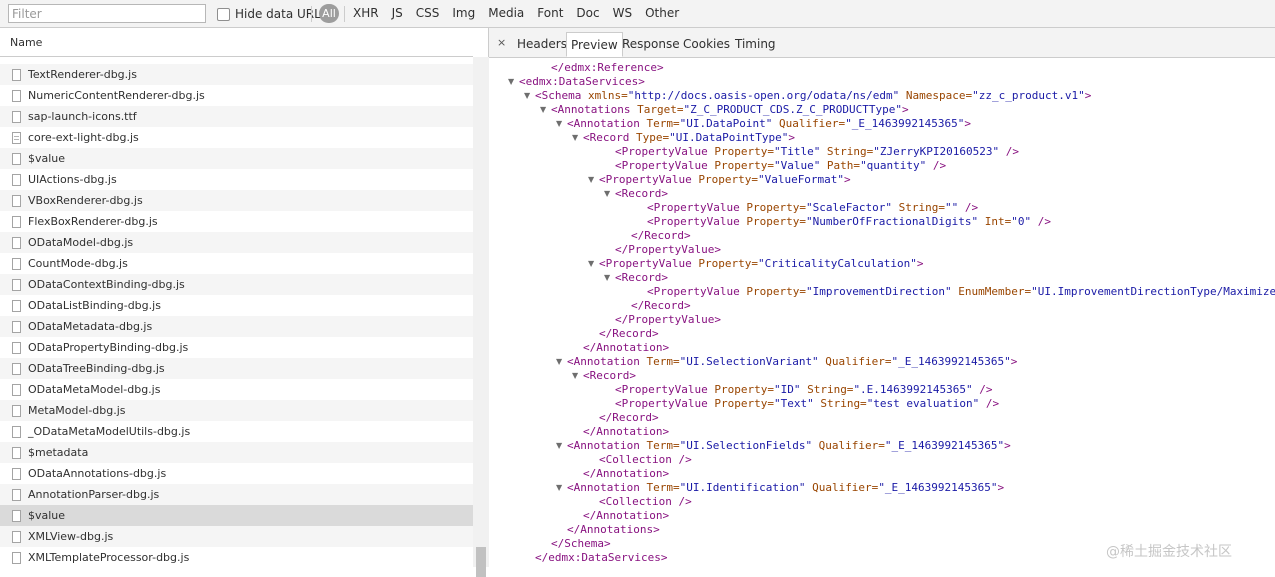  Describe the element at coordinates (236, 452) in the screenshot. I see `request-row: $metadata` at that location.